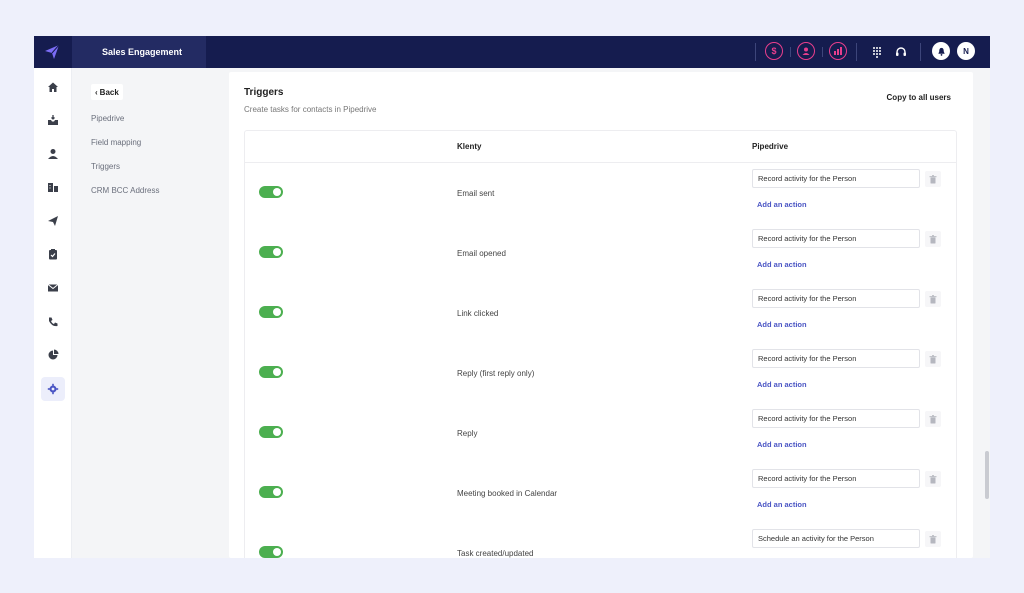  I want to click on page-title: Triggers, so click(264, 92).